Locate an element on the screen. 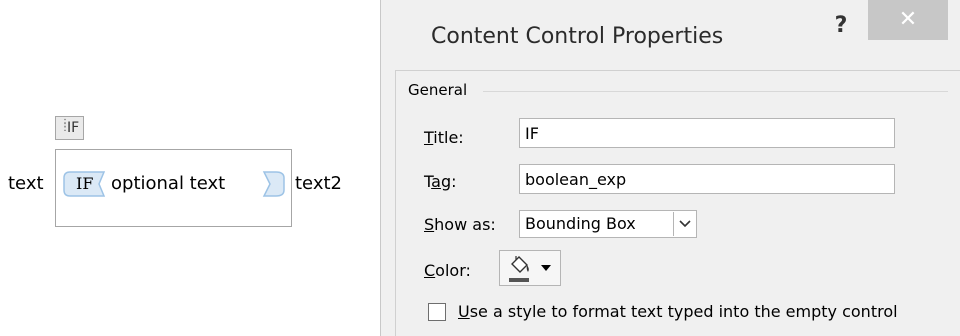 This screenshot has height=336, width=960. nested-control-tag-label: IF is located at coordinates (85, 183).